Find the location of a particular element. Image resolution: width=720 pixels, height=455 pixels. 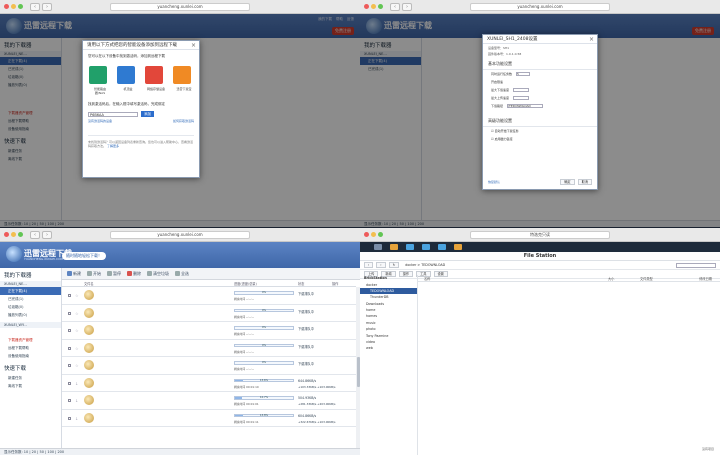

check-magnet: ☑ 启用磁力链接 is located at coordinates (540, 139).